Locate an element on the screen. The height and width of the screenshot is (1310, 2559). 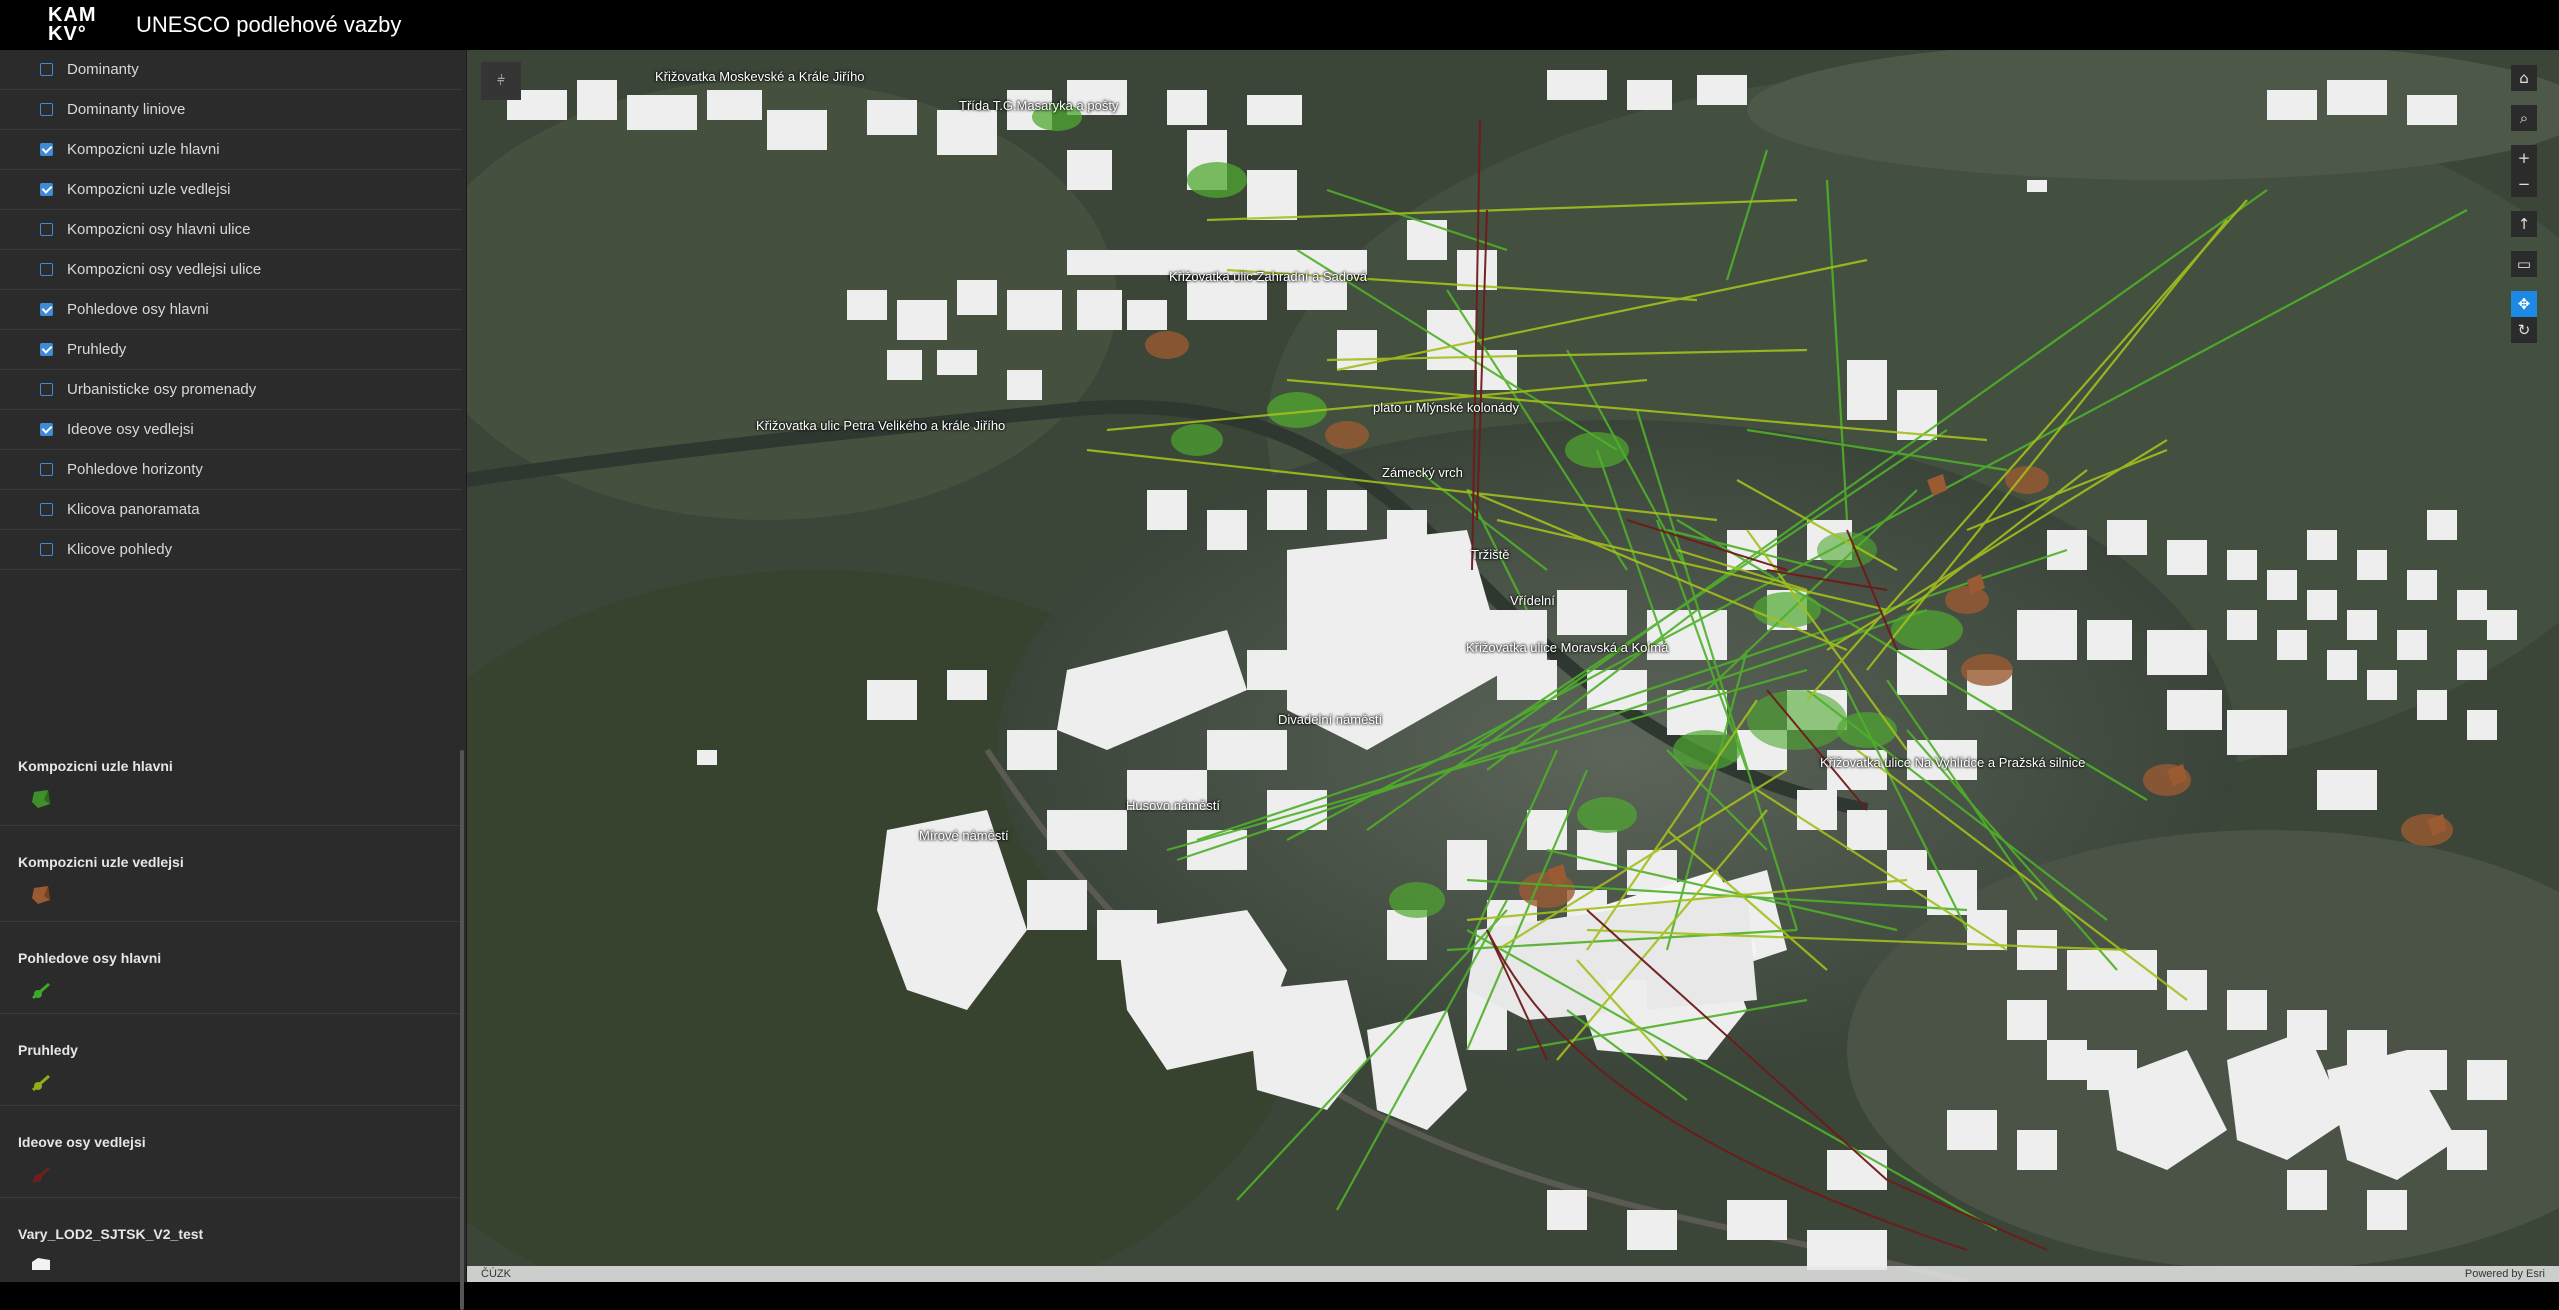
legend-title: Kompozicni uzle vedlejsi is located at coordinates (101, 862).